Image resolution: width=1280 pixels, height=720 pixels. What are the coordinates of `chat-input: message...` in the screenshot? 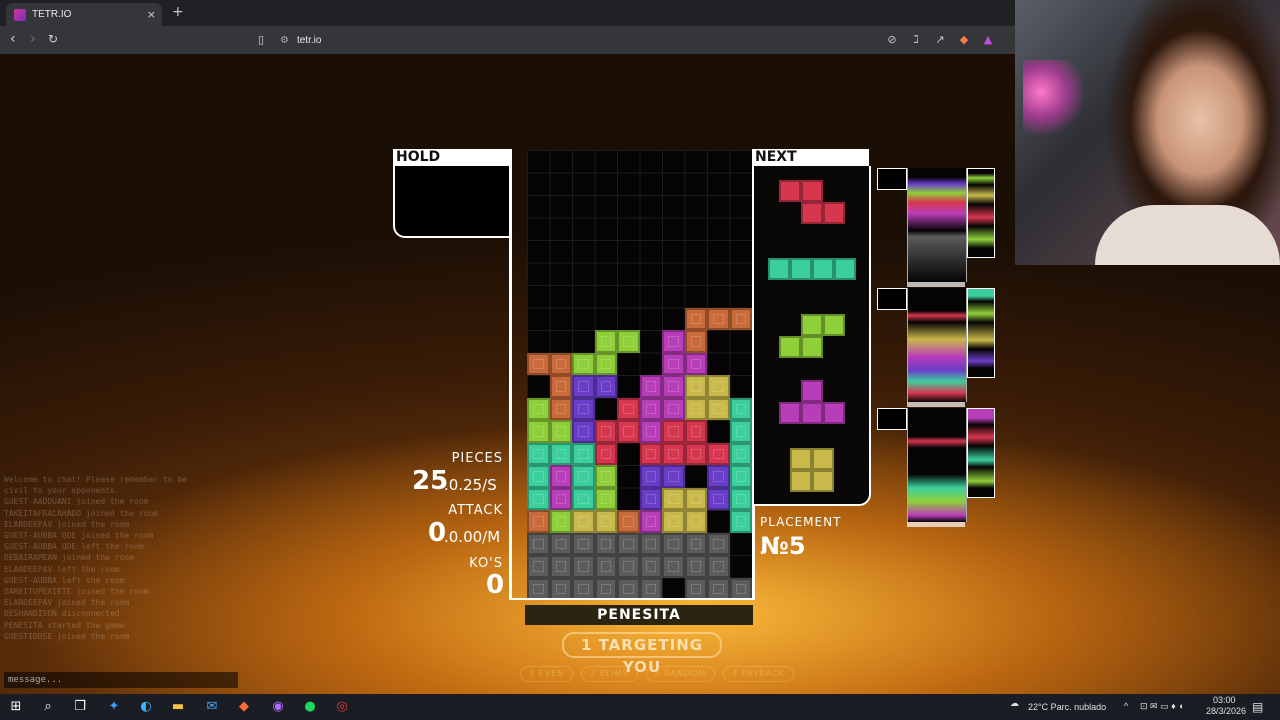 It's located at (121, 680).